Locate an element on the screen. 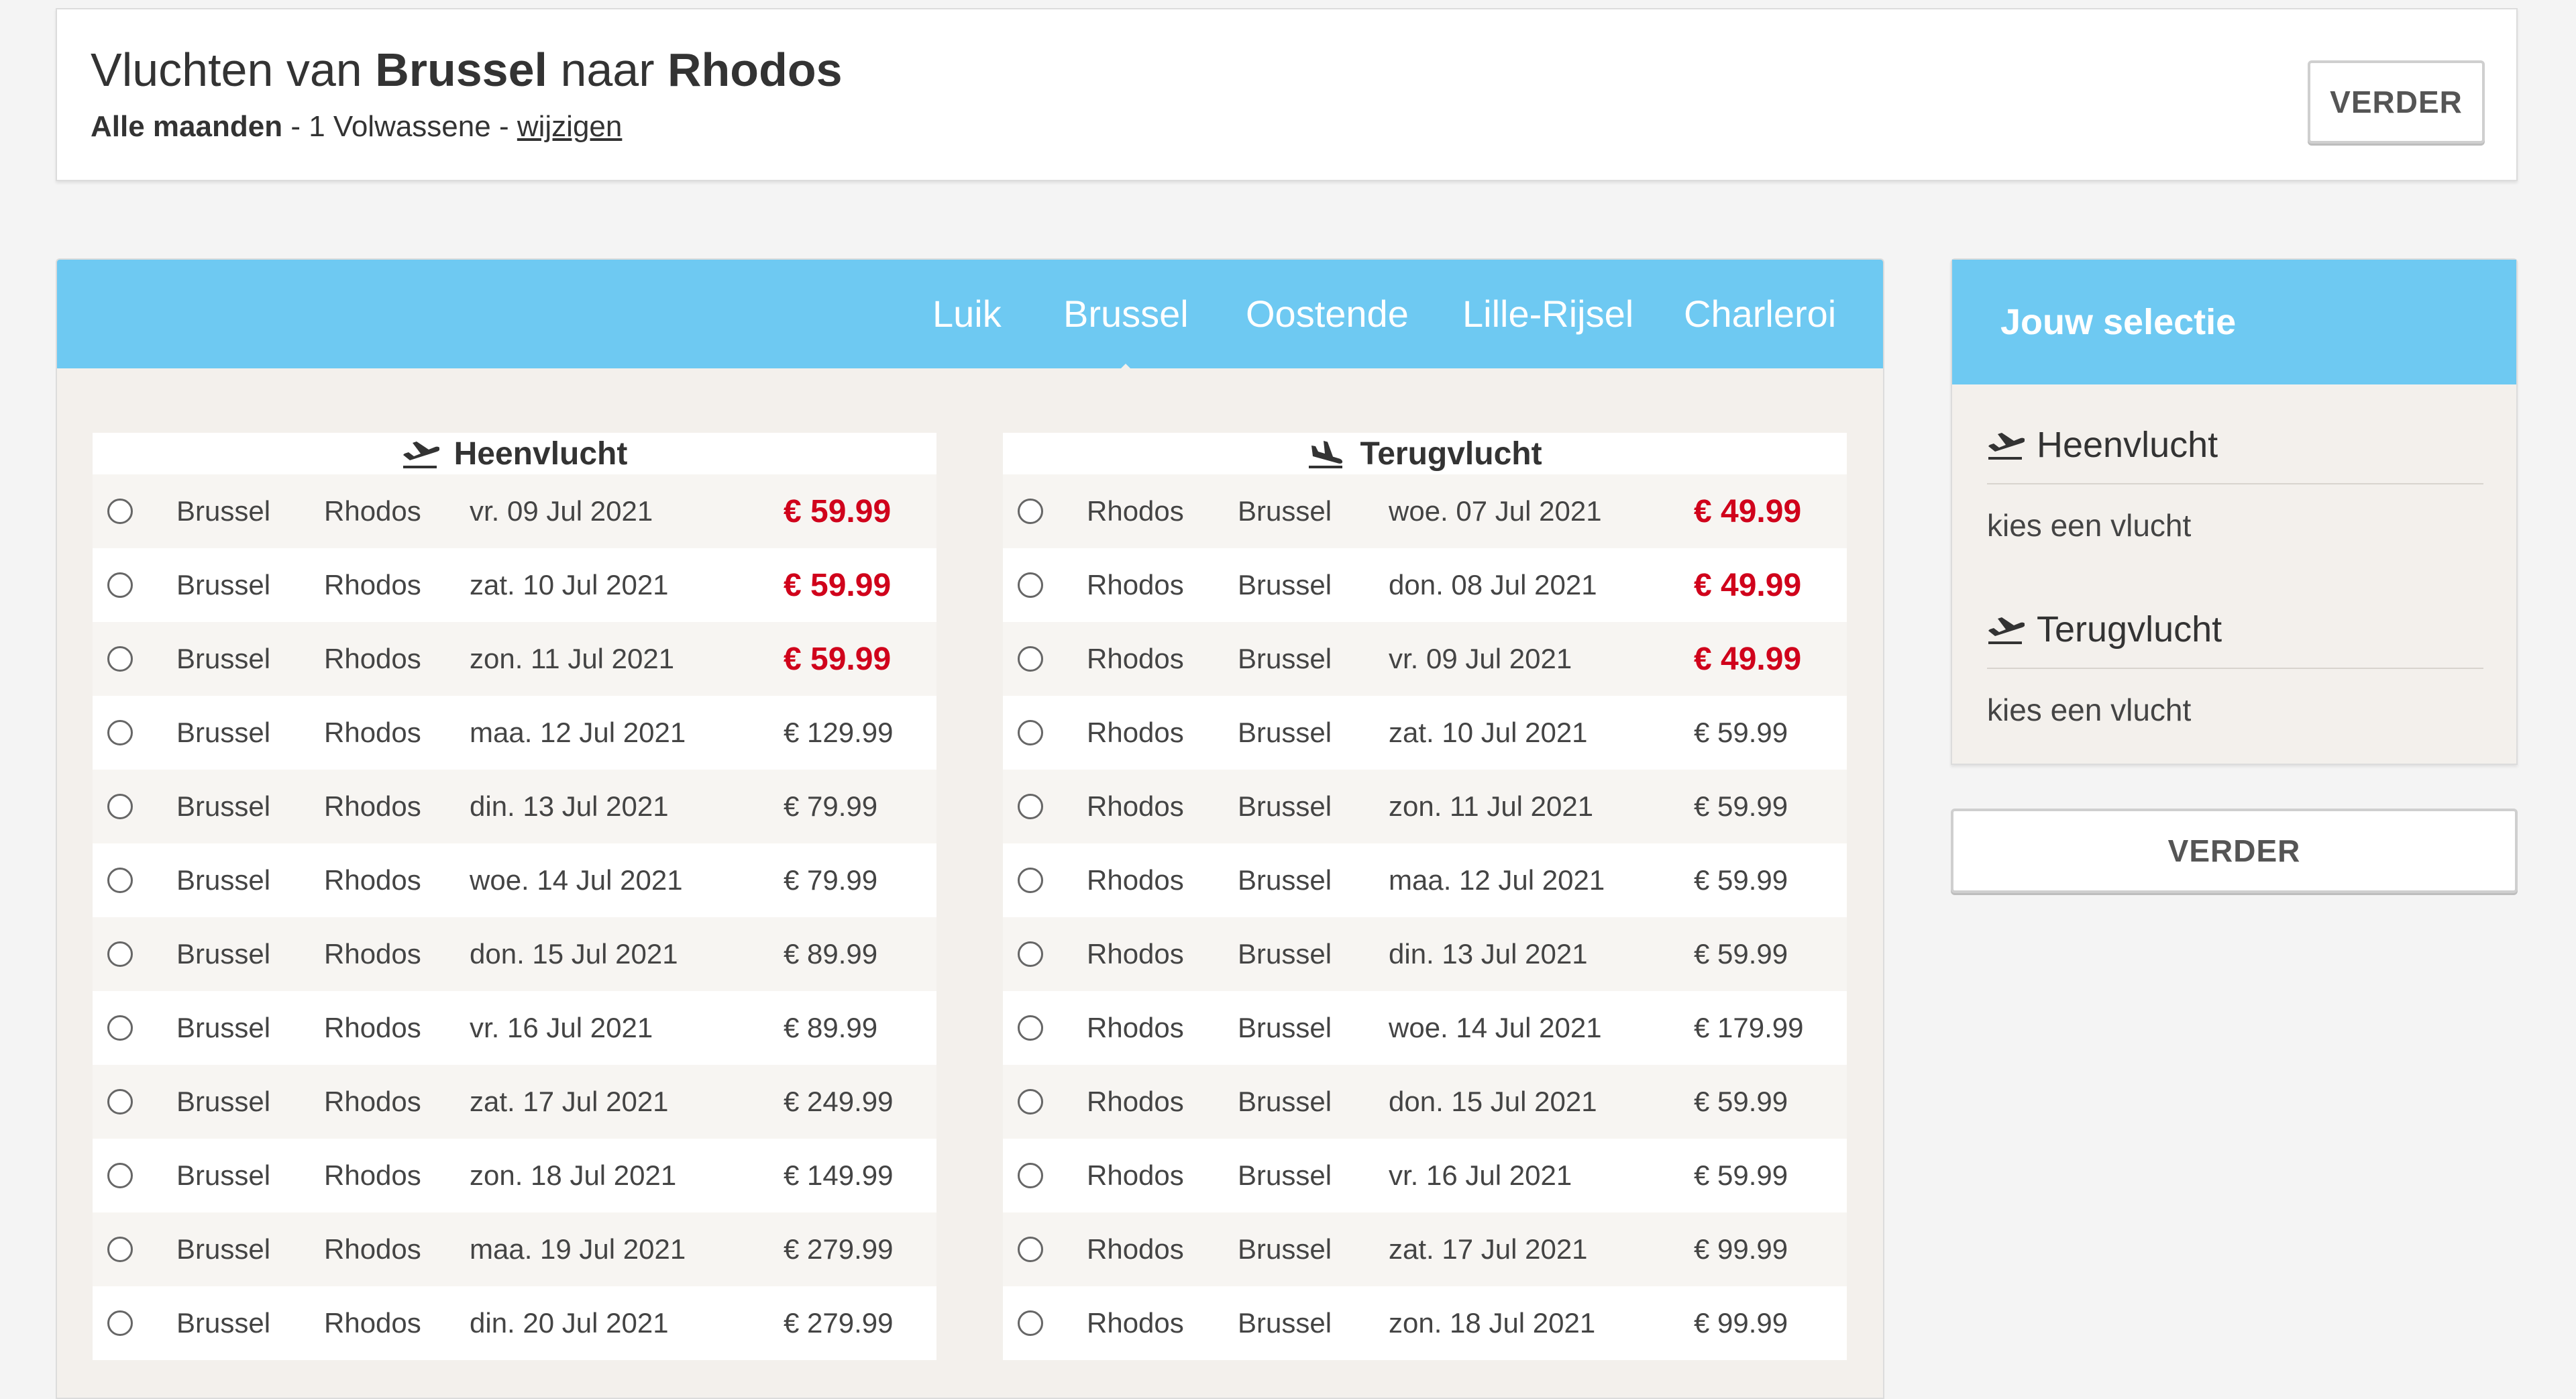  continue-button-side: VERDER is located at coordinates (2234, 851).